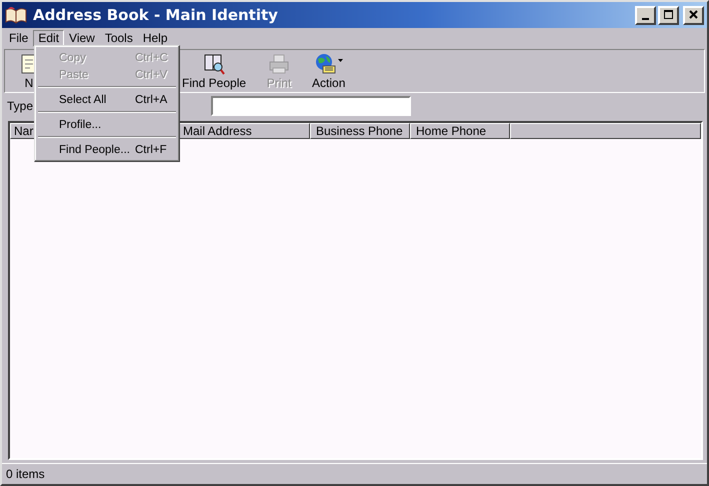 This screenshot has height=486, width=709. I want to click on maximize-icon, so click(669, 15).